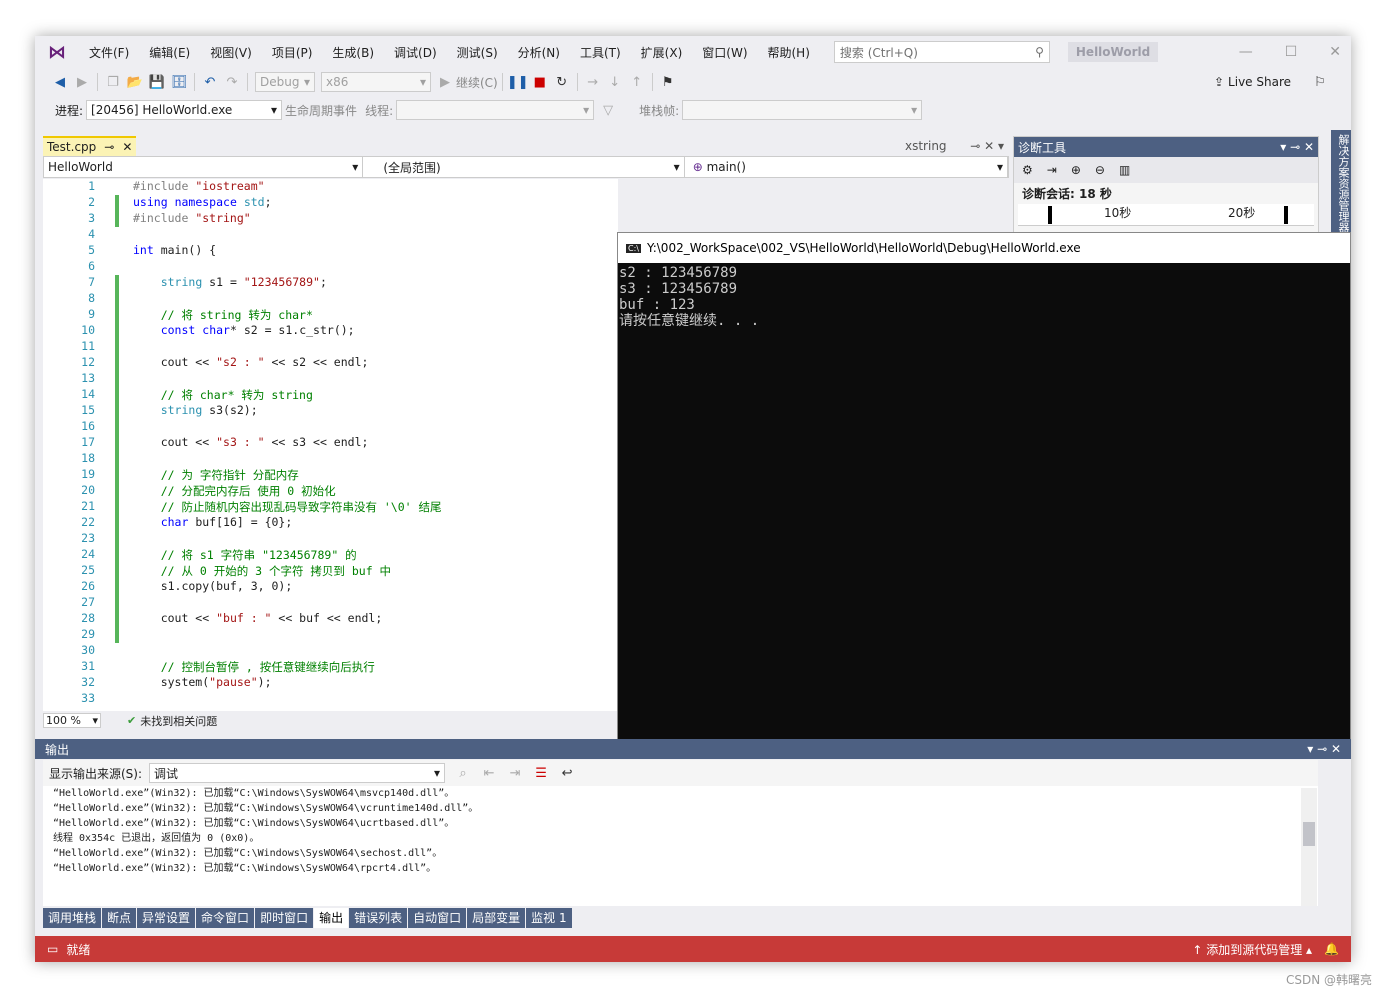  Describe the element at coordinates (88, 538) in the screenshot. I see `line-number: 23` at that location.